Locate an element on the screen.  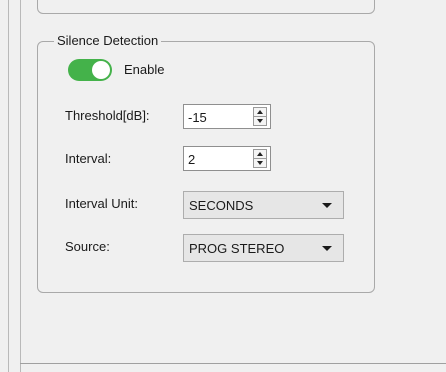
previous-group-box is located at coordinates (206, 7).